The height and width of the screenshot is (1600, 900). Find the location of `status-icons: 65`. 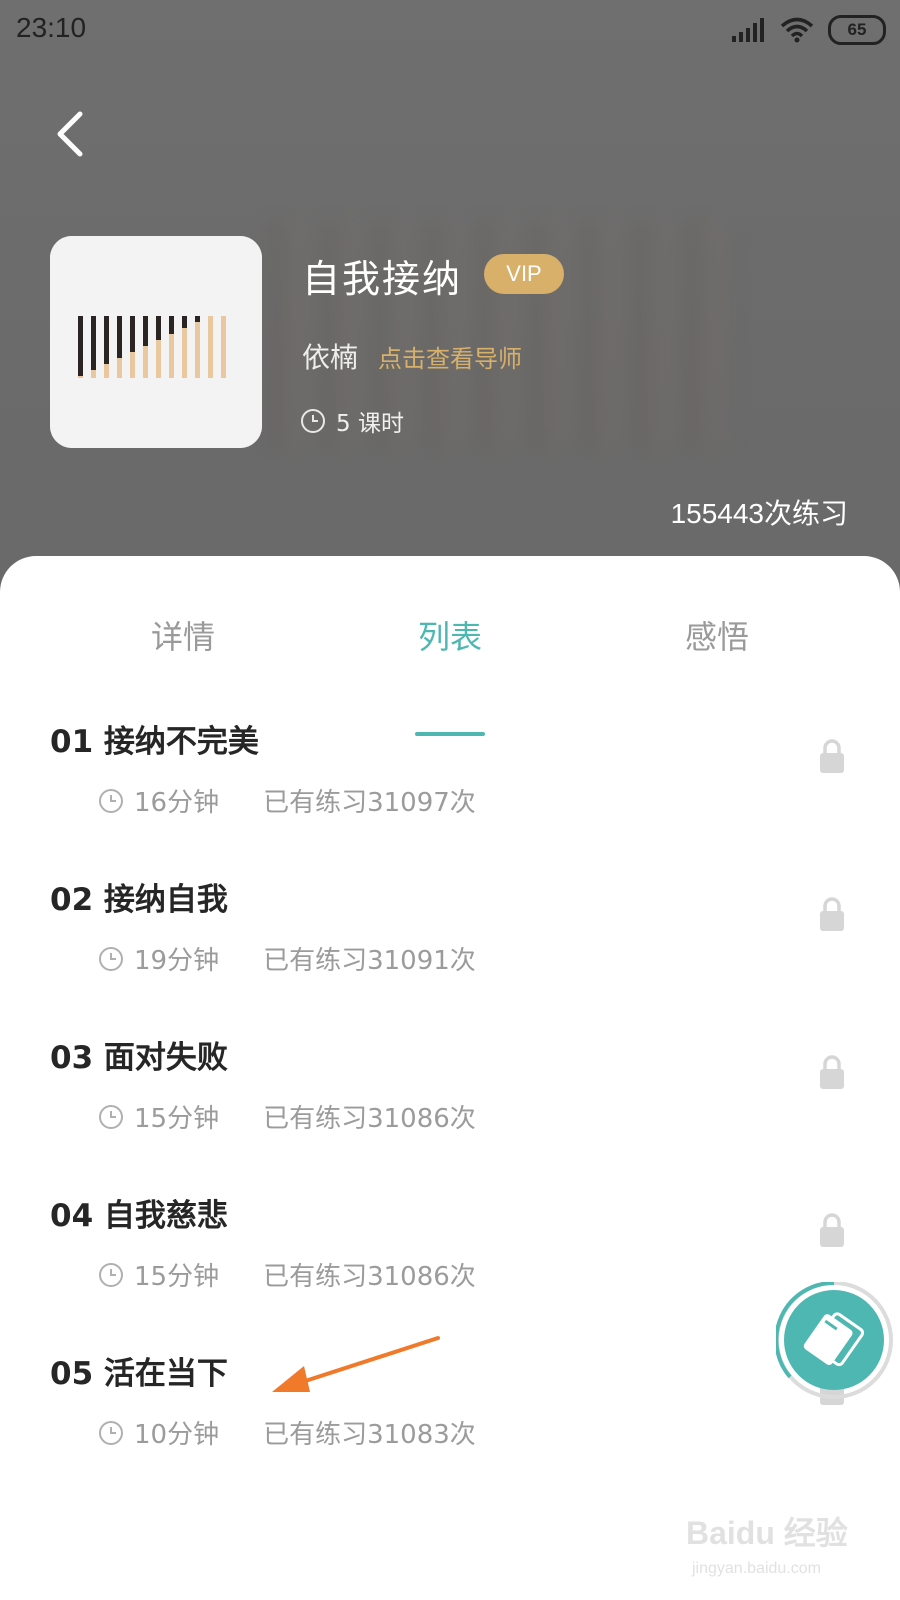

status-icons: 65 is located at coordinates (809, 30).